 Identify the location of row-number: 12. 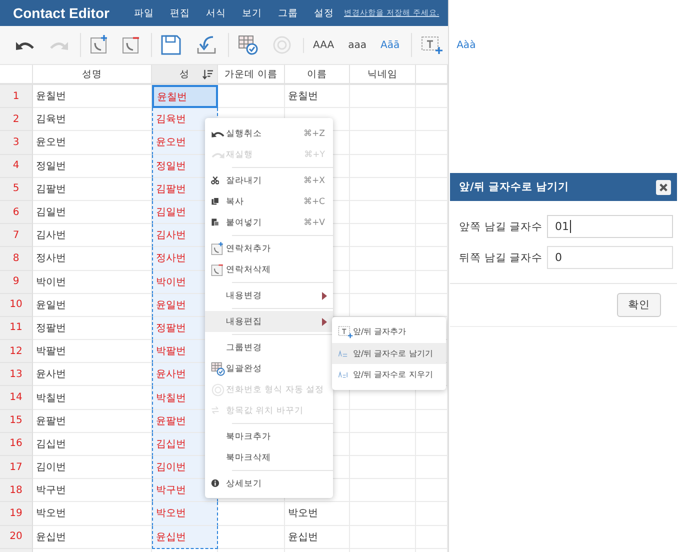
(16, 352).